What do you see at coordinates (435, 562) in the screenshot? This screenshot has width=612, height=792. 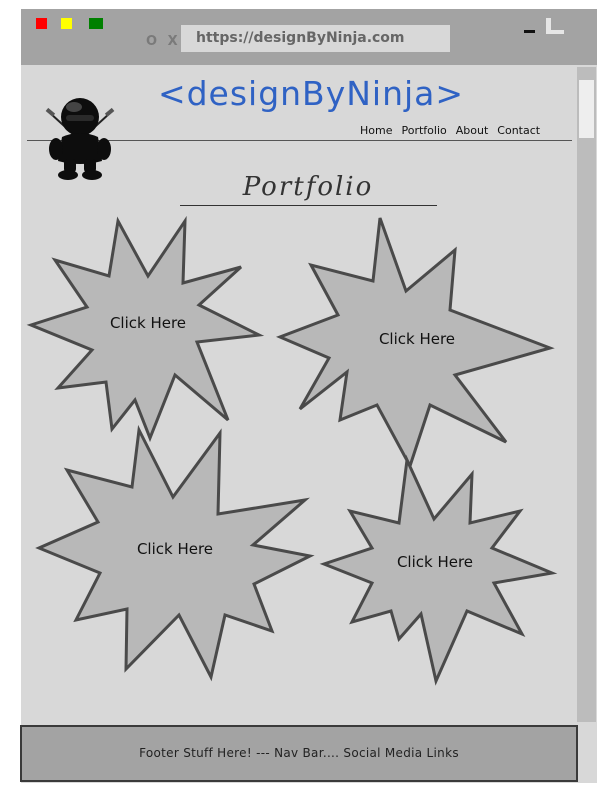 I see `portfolio-item-4-link: Click Here` at bounding box center [435, 562].